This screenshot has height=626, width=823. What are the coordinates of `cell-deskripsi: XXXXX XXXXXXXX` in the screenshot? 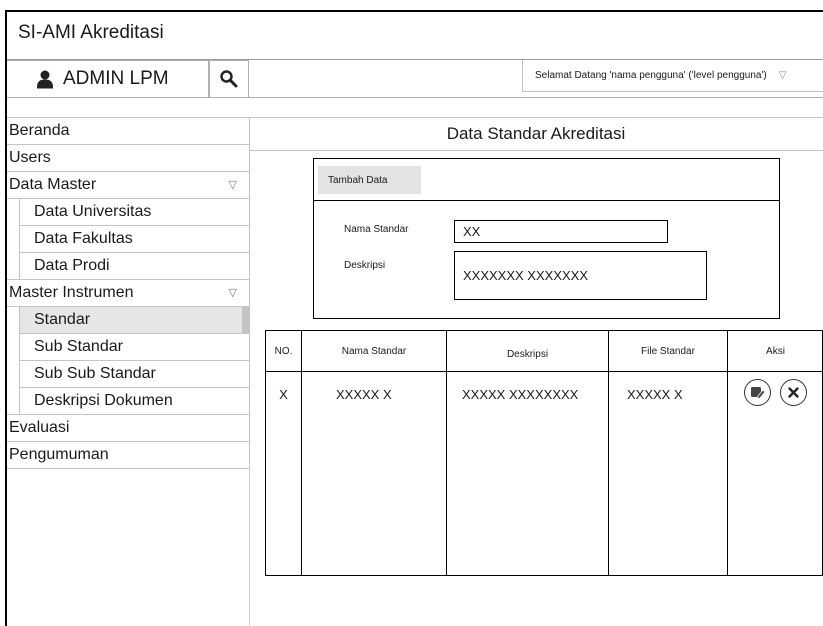 It's located at (520, 394).